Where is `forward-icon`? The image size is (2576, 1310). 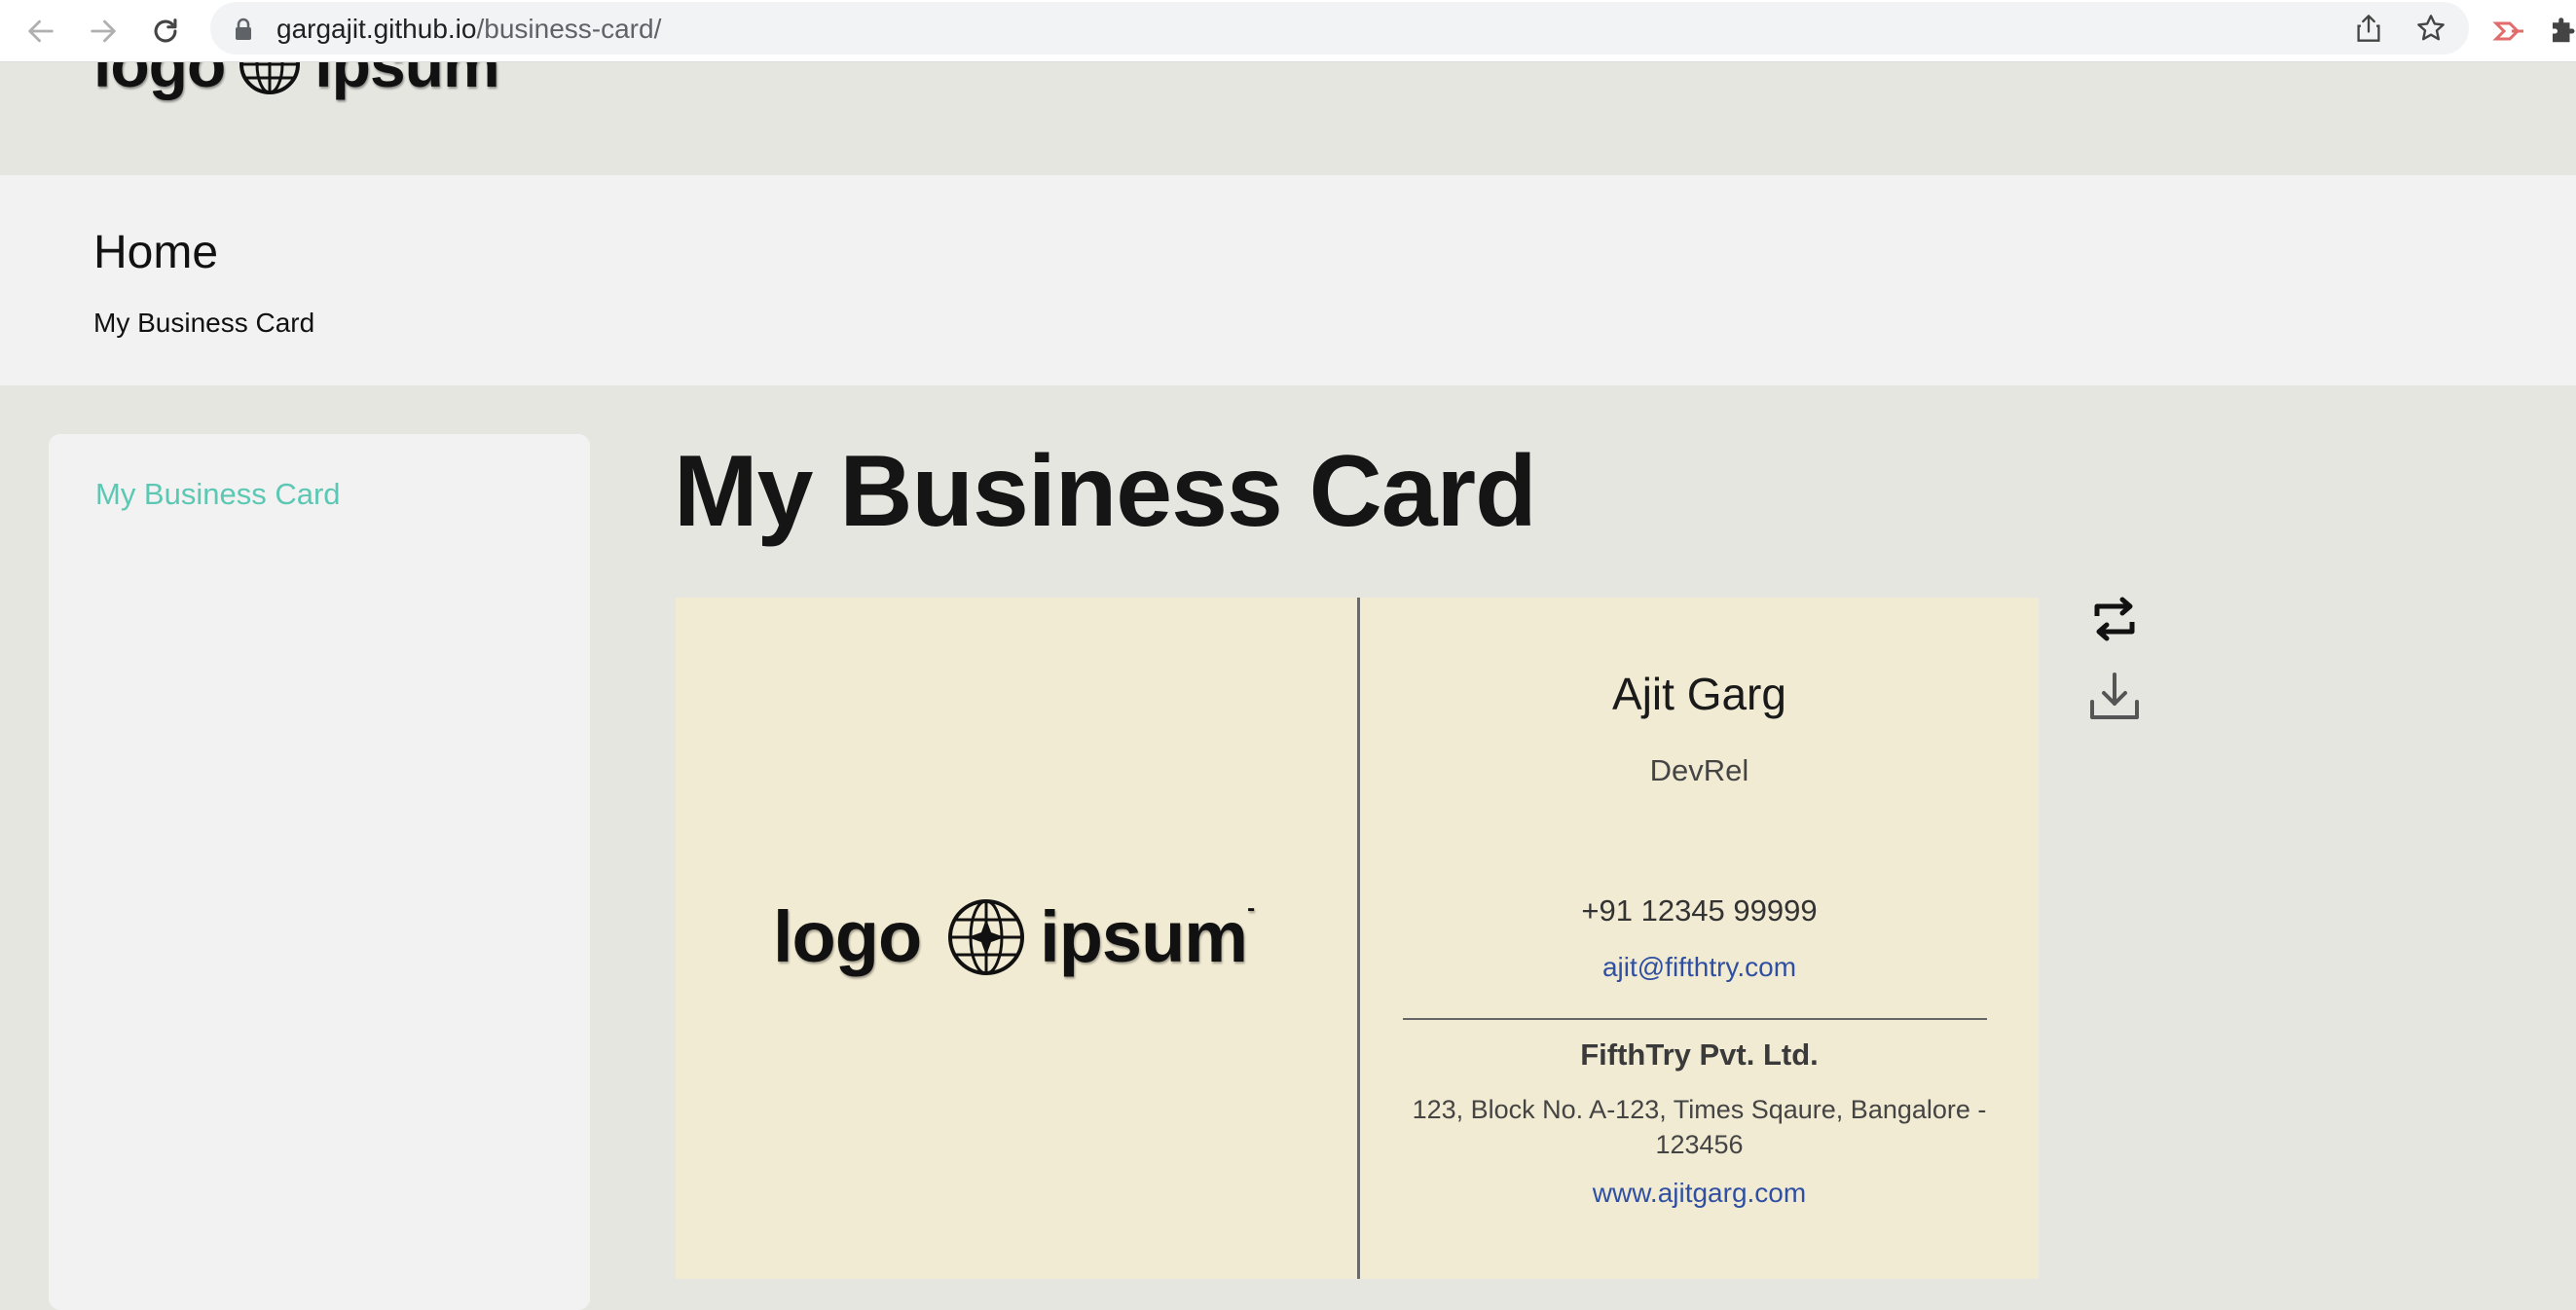 forward-icon is located at coordinates (103, 31).